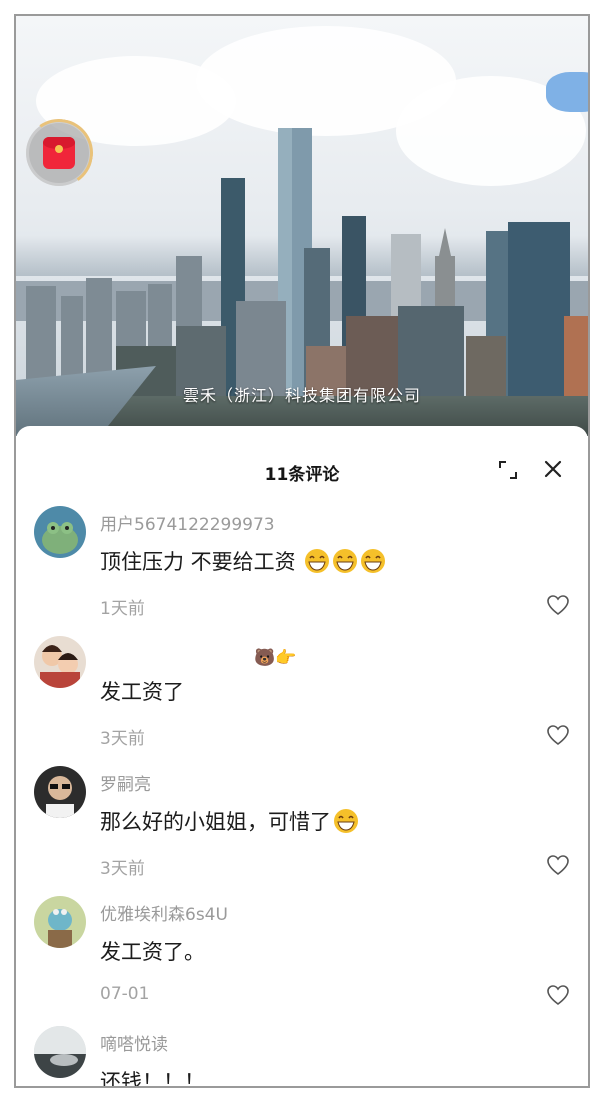 This screenshot has width=606, height=1104. What do you see at coordinates (125, 994) in the screenshot?
I see `comment-time: 07-01` at bounding box center [125, 994].